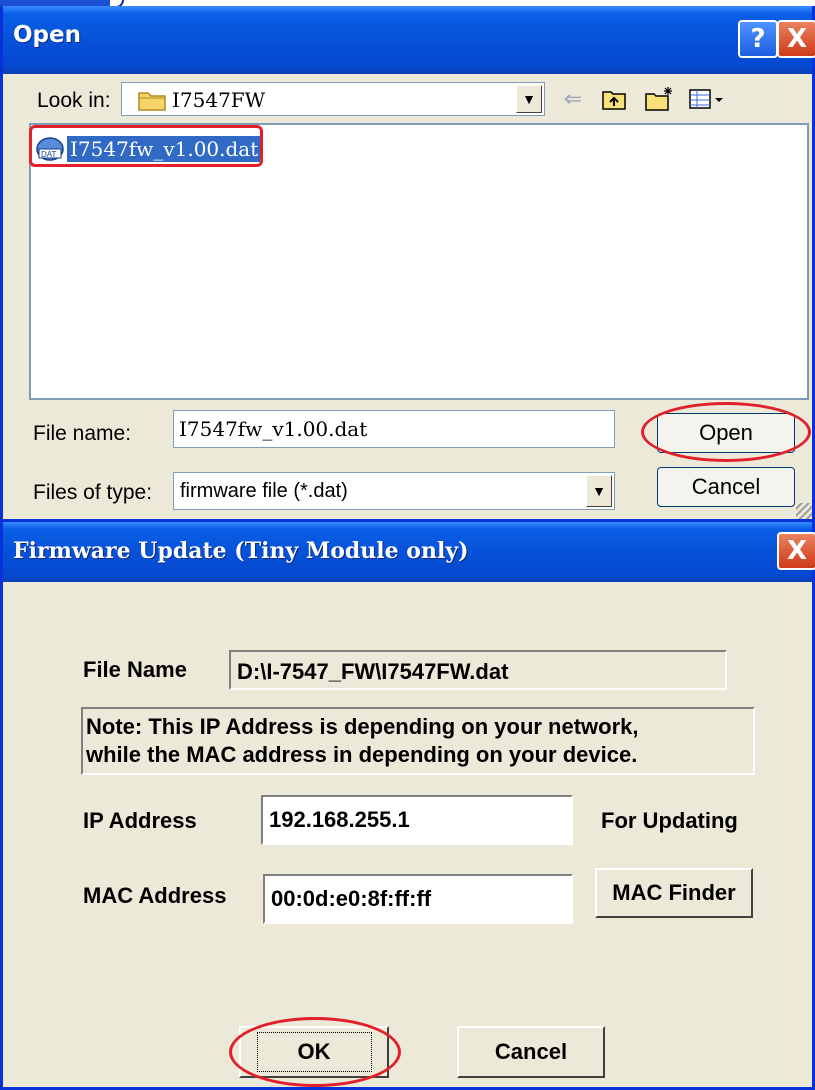 The height and width of the screenshot is (1090, 815). I want to click on for-updating-label: For Updating, so click(669, 820).